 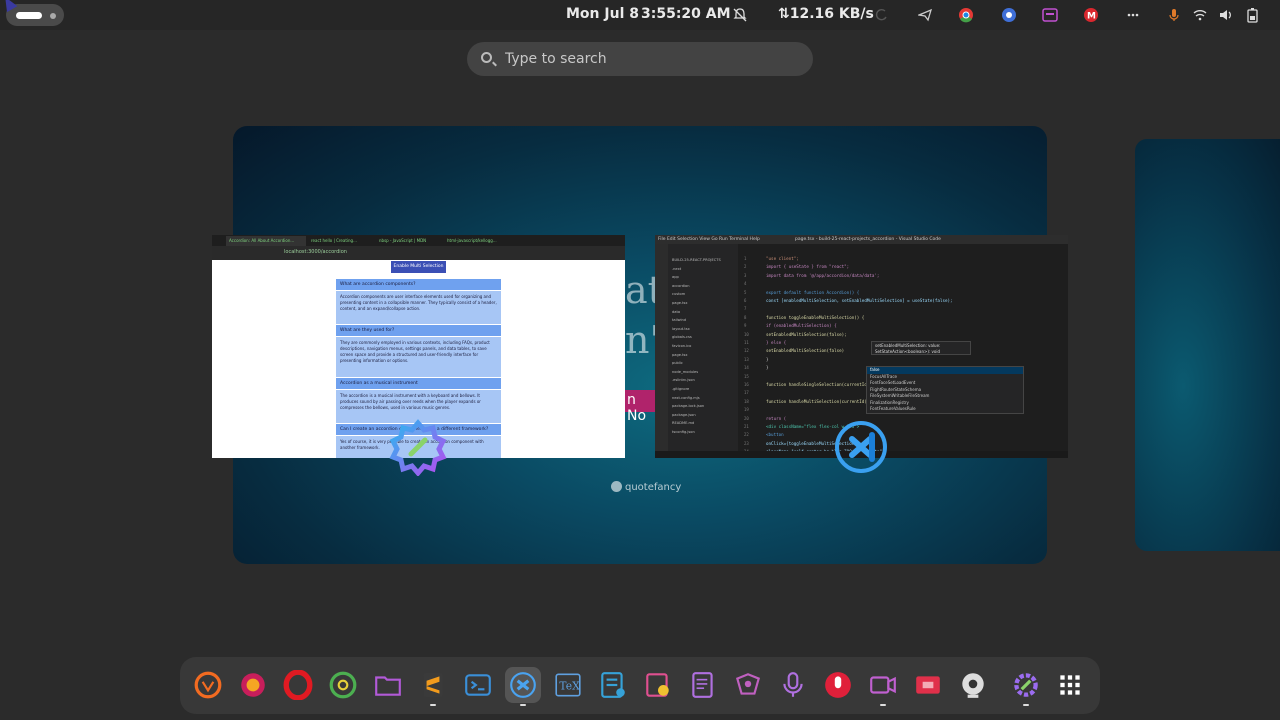 What do you see at coordinates (676, 269) in the screenshot?
I see `file-tree-item: .next` at bounding box center [676, 269].